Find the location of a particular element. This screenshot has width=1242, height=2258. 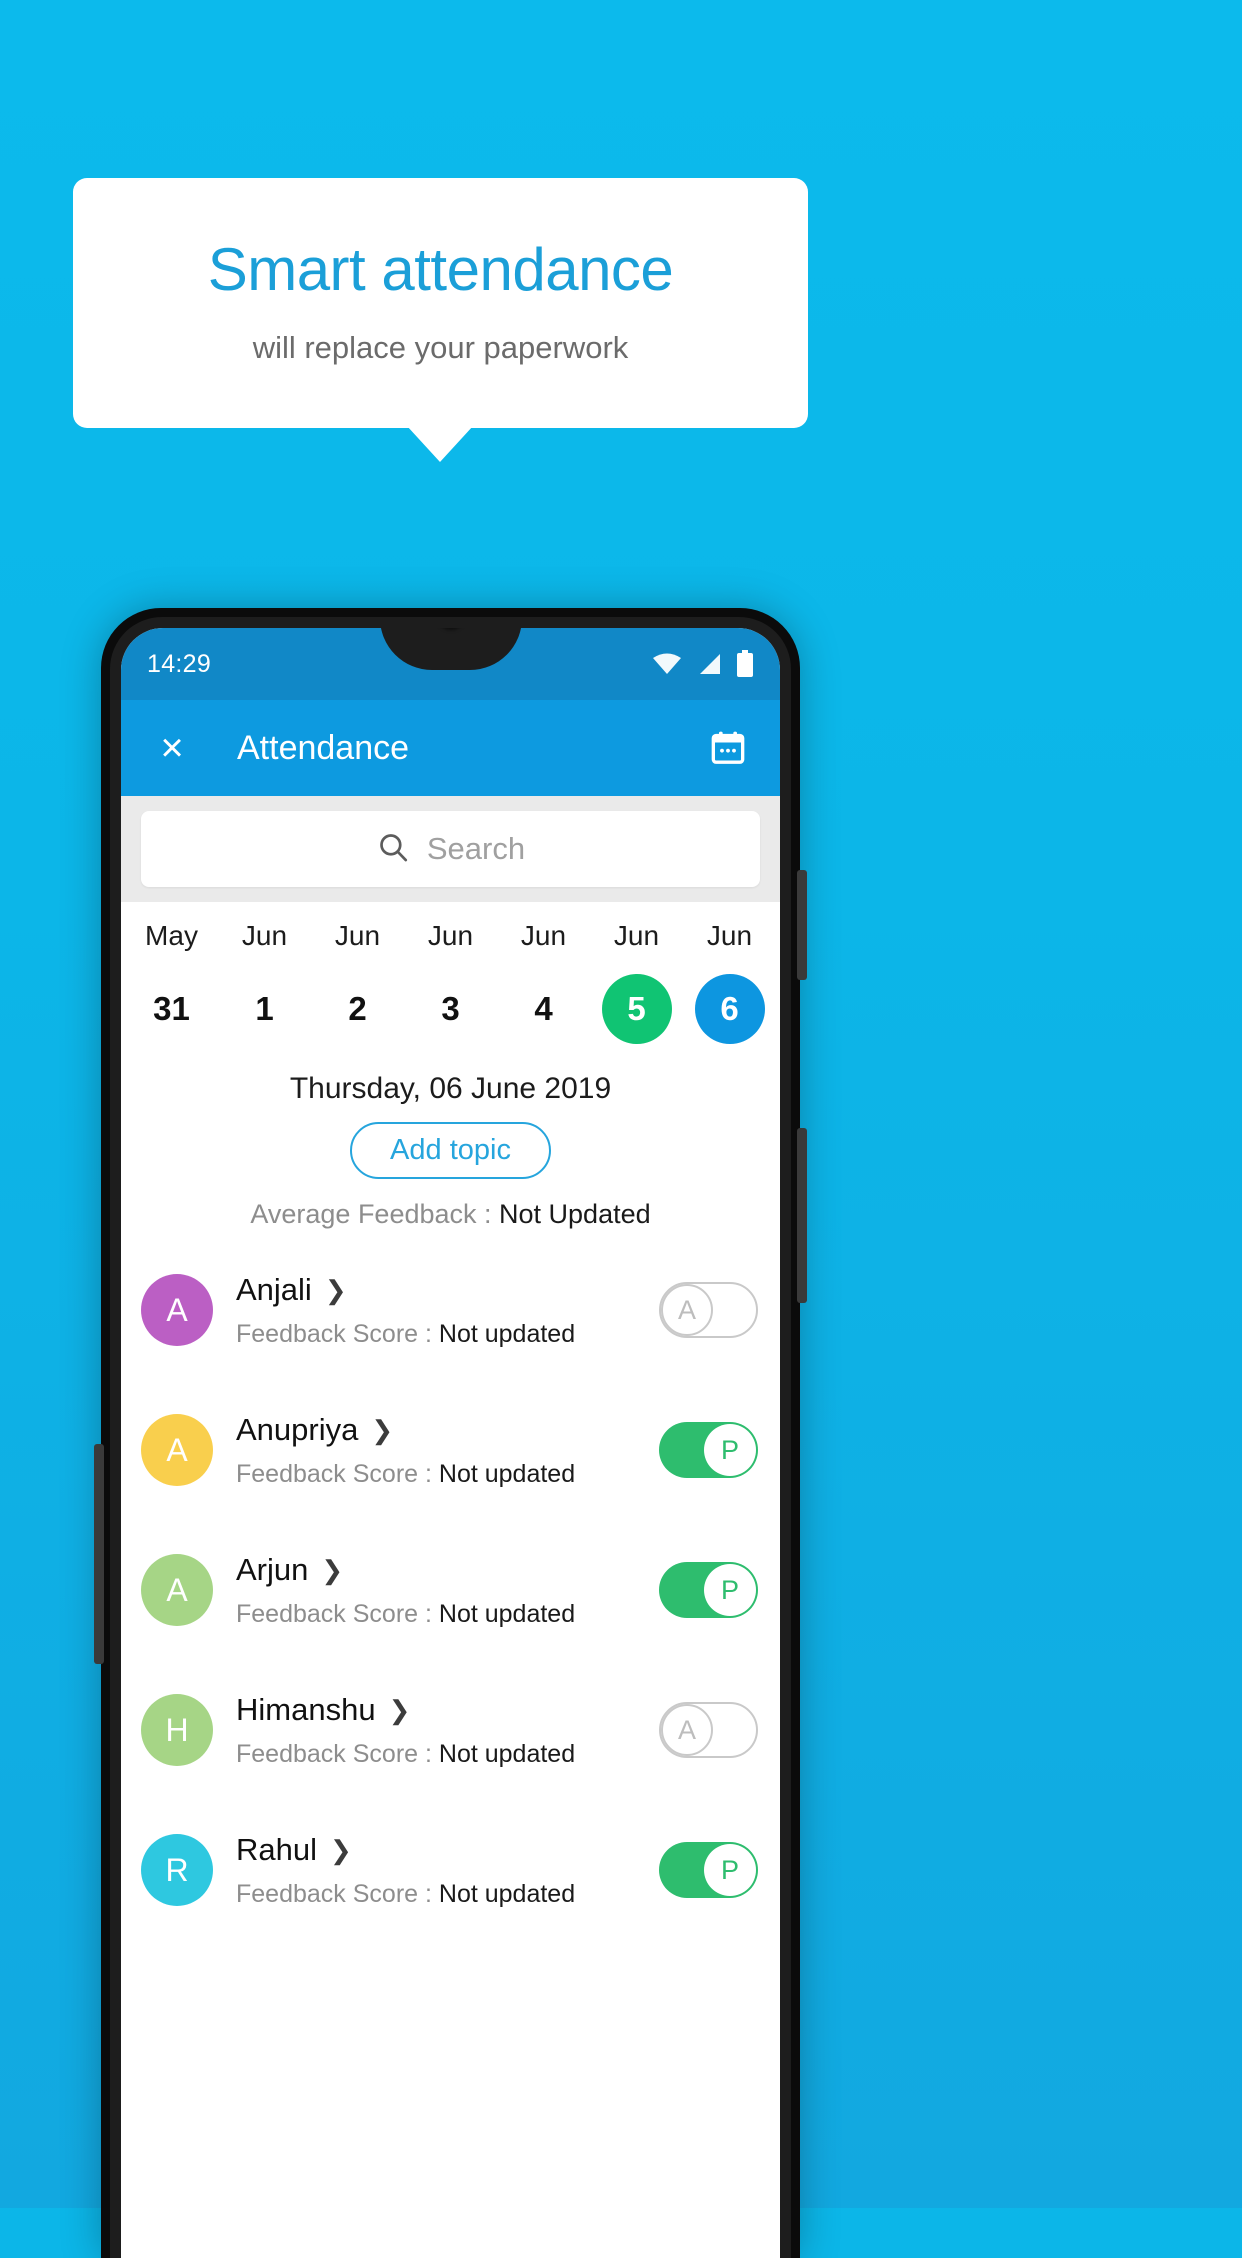

date-day-number: 6 is located at coordinates (729, 1009).